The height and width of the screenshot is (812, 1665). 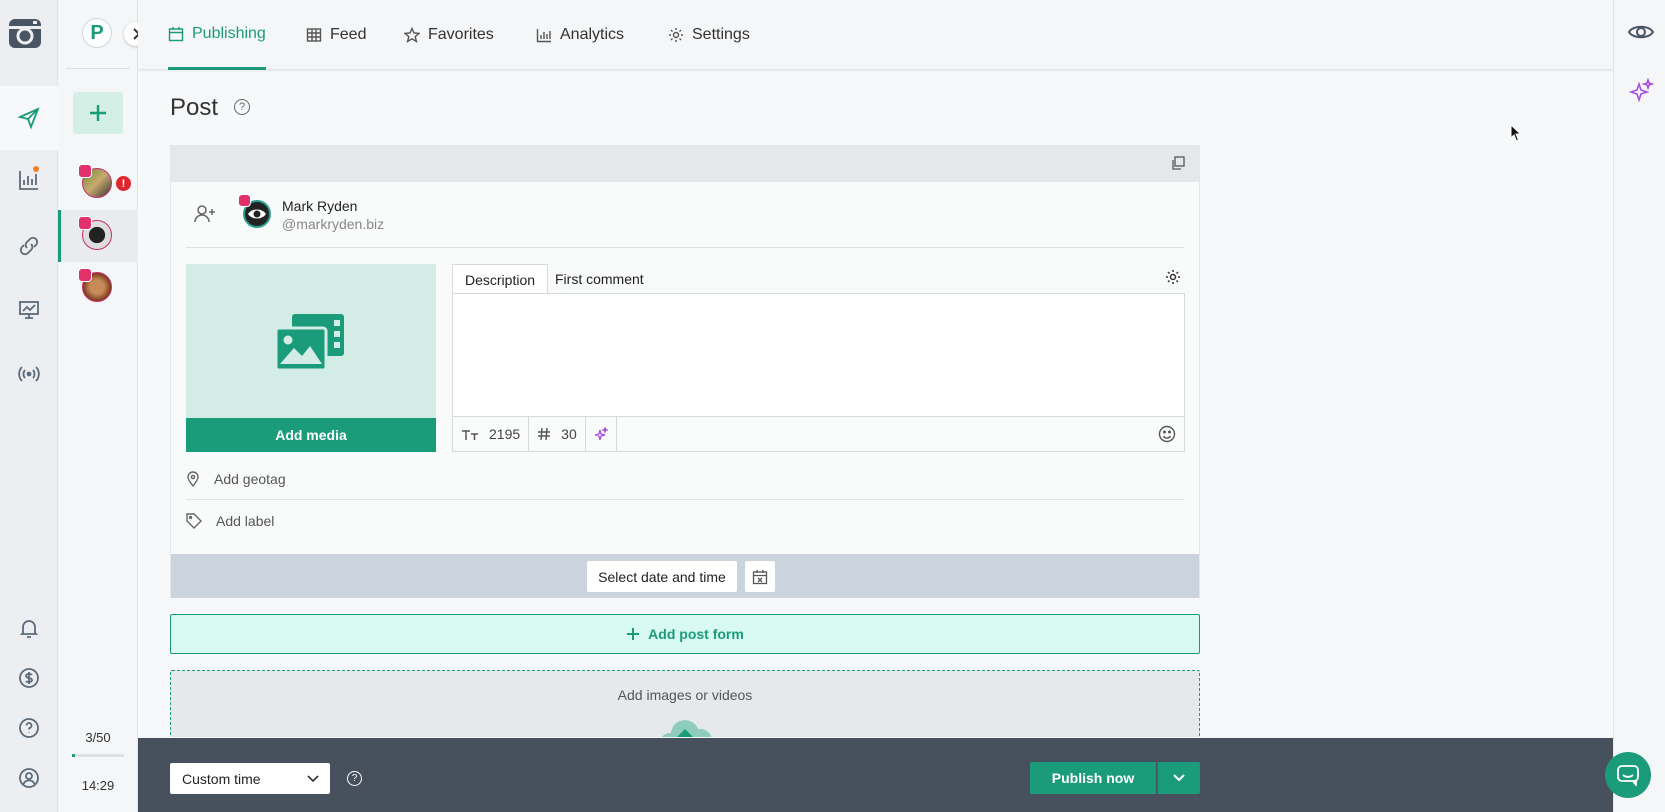 I want to click on editor-toolbar: 2195 30, so click(x=818, y=434).